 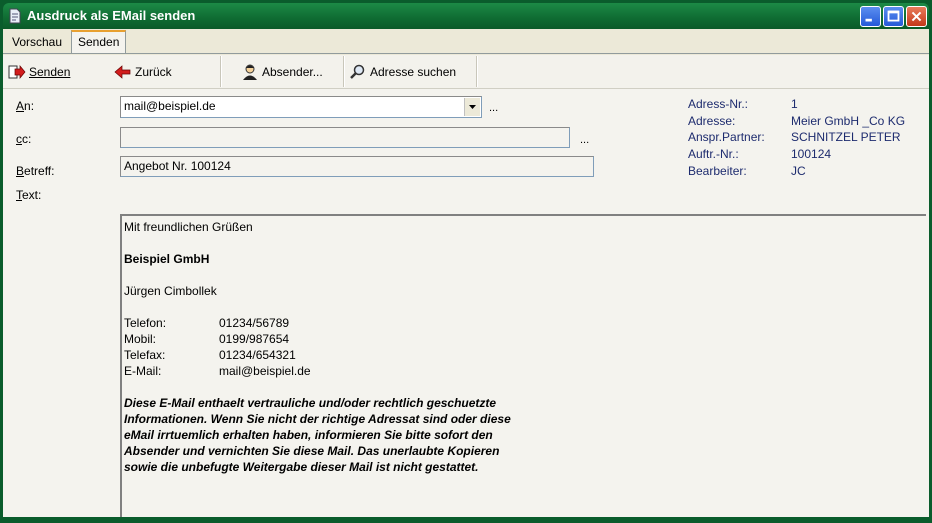 What do you see at coordinates (466, 16) in the screenshot?
I see `title-bar: Ausdruck als EMail senden` at bounding box center [466, 16].